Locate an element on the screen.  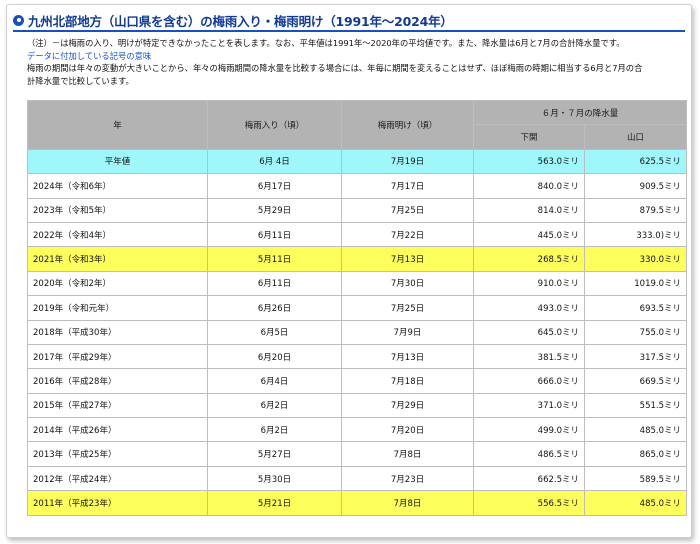
header-yamaguchi: 山口 is located at coordinates (635, 137).